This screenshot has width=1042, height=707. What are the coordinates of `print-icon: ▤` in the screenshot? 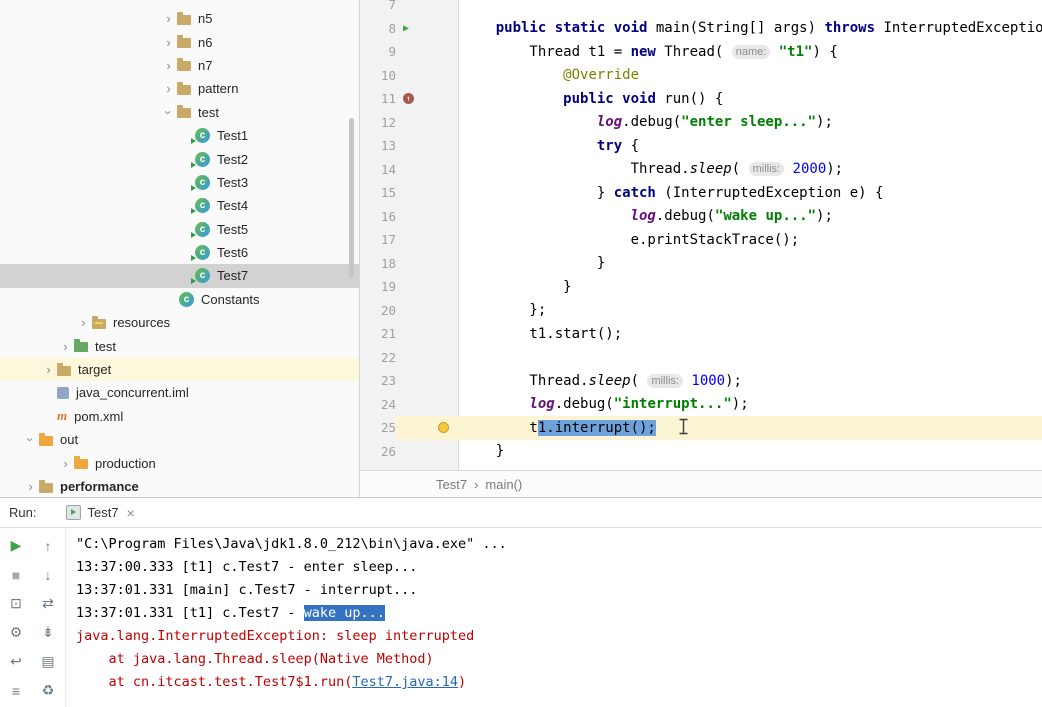 It's located at (48, 661).